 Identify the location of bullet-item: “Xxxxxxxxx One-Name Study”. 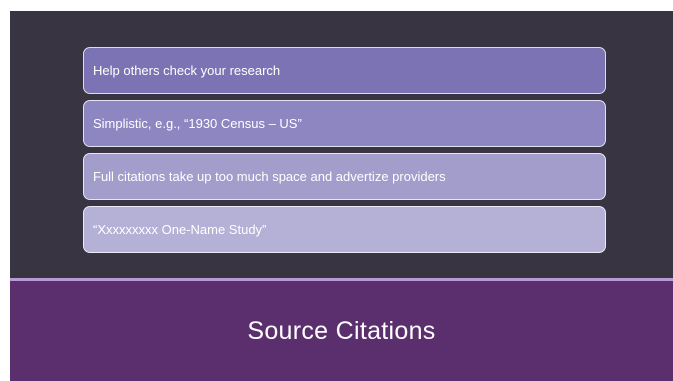
(344, 229).